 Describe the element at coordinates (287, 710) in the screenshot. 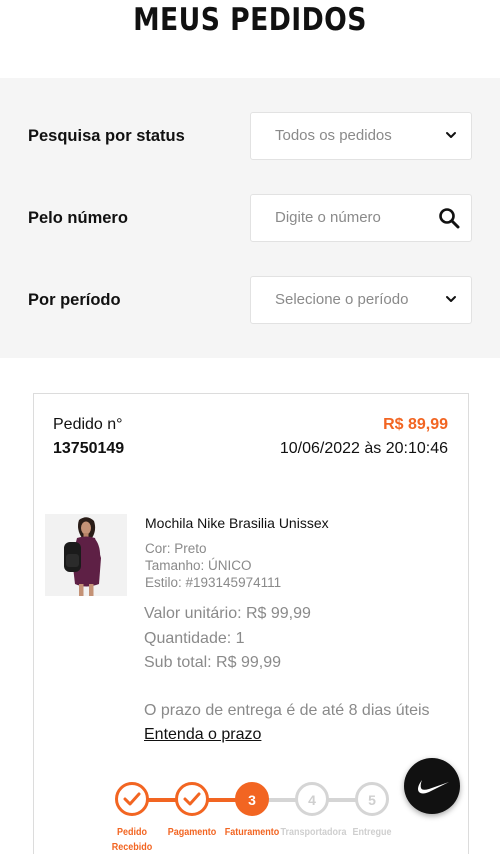

I see `delivery-estimate: O prazo de entrega é de até 8 dias úteis` at that location.